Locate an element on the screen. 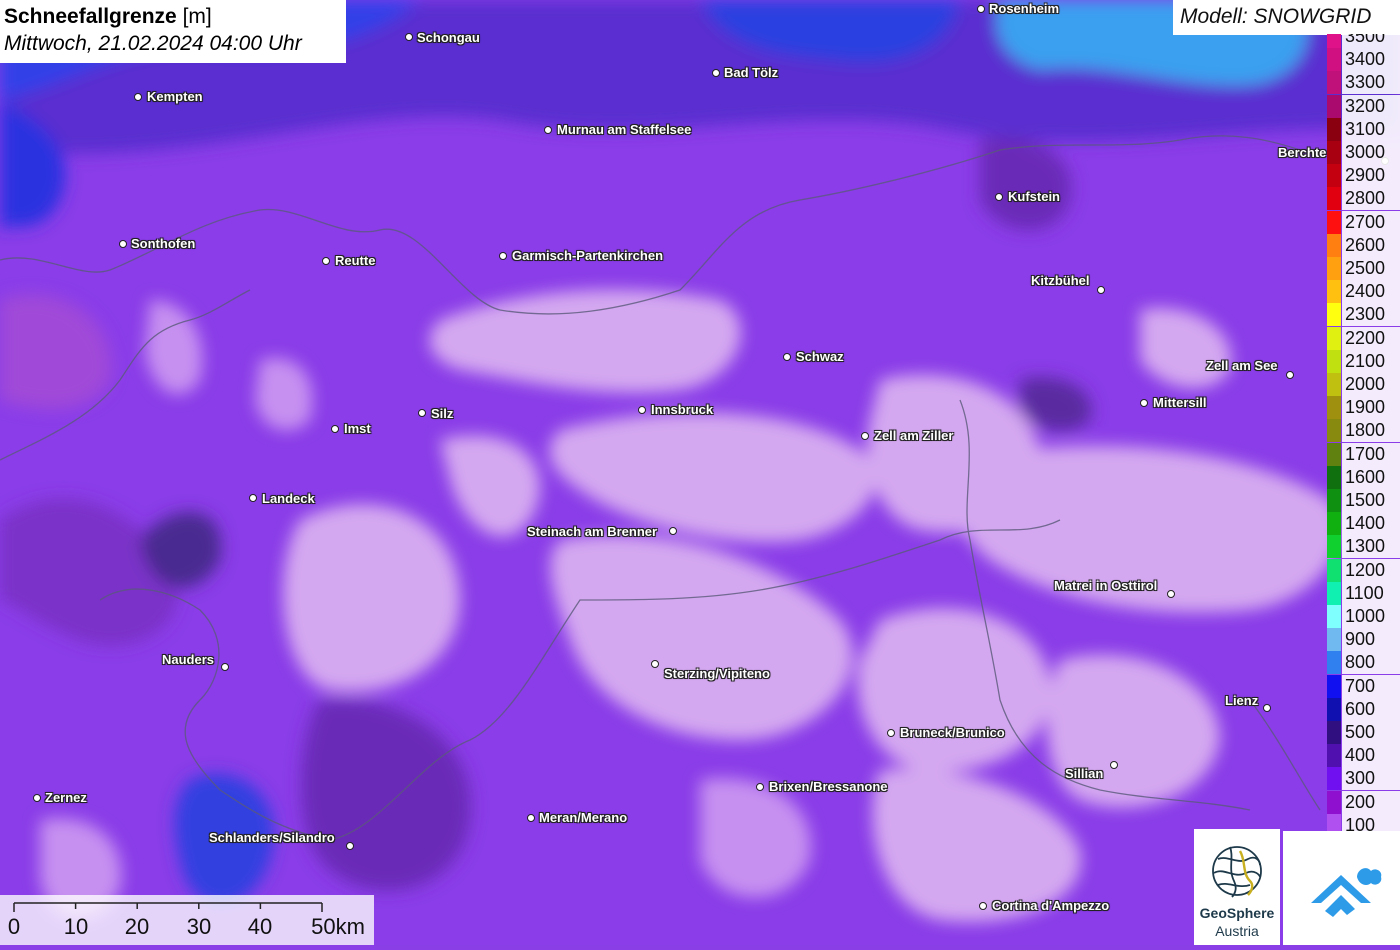  legend-row: 1700 is located at coordinates (1363, 454).